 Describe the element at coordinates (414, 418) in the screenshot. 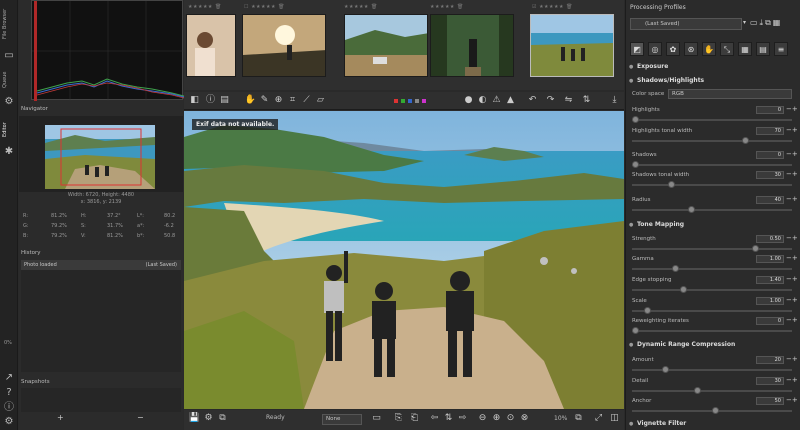

I see `paste-icon: ⎗` at that location.